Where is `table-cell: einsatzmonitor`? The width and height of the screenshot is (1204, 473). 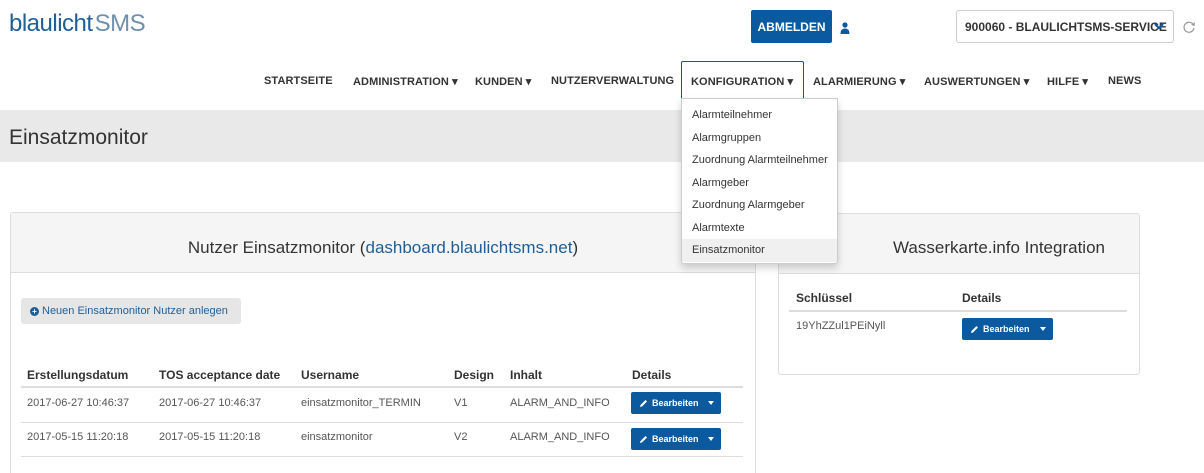
table-cell: einsatzmonitor is located at coordinates (337, 437).